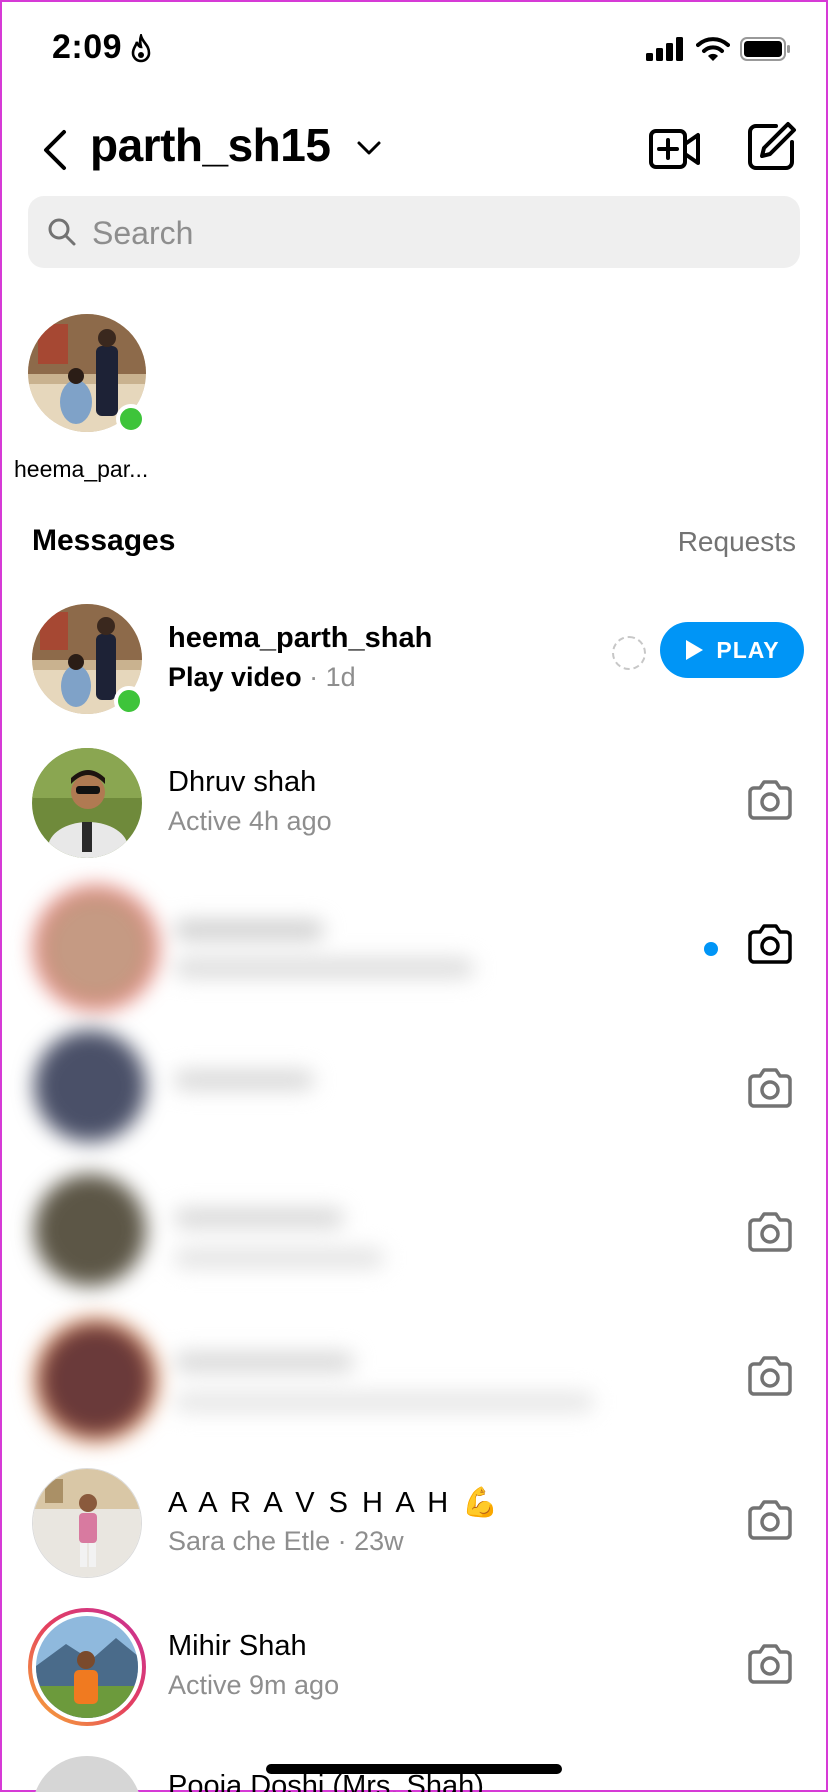 This screenshot has height=1792, width=828. I want to click on inbox-header: parth_sh15, so click(414, 150).